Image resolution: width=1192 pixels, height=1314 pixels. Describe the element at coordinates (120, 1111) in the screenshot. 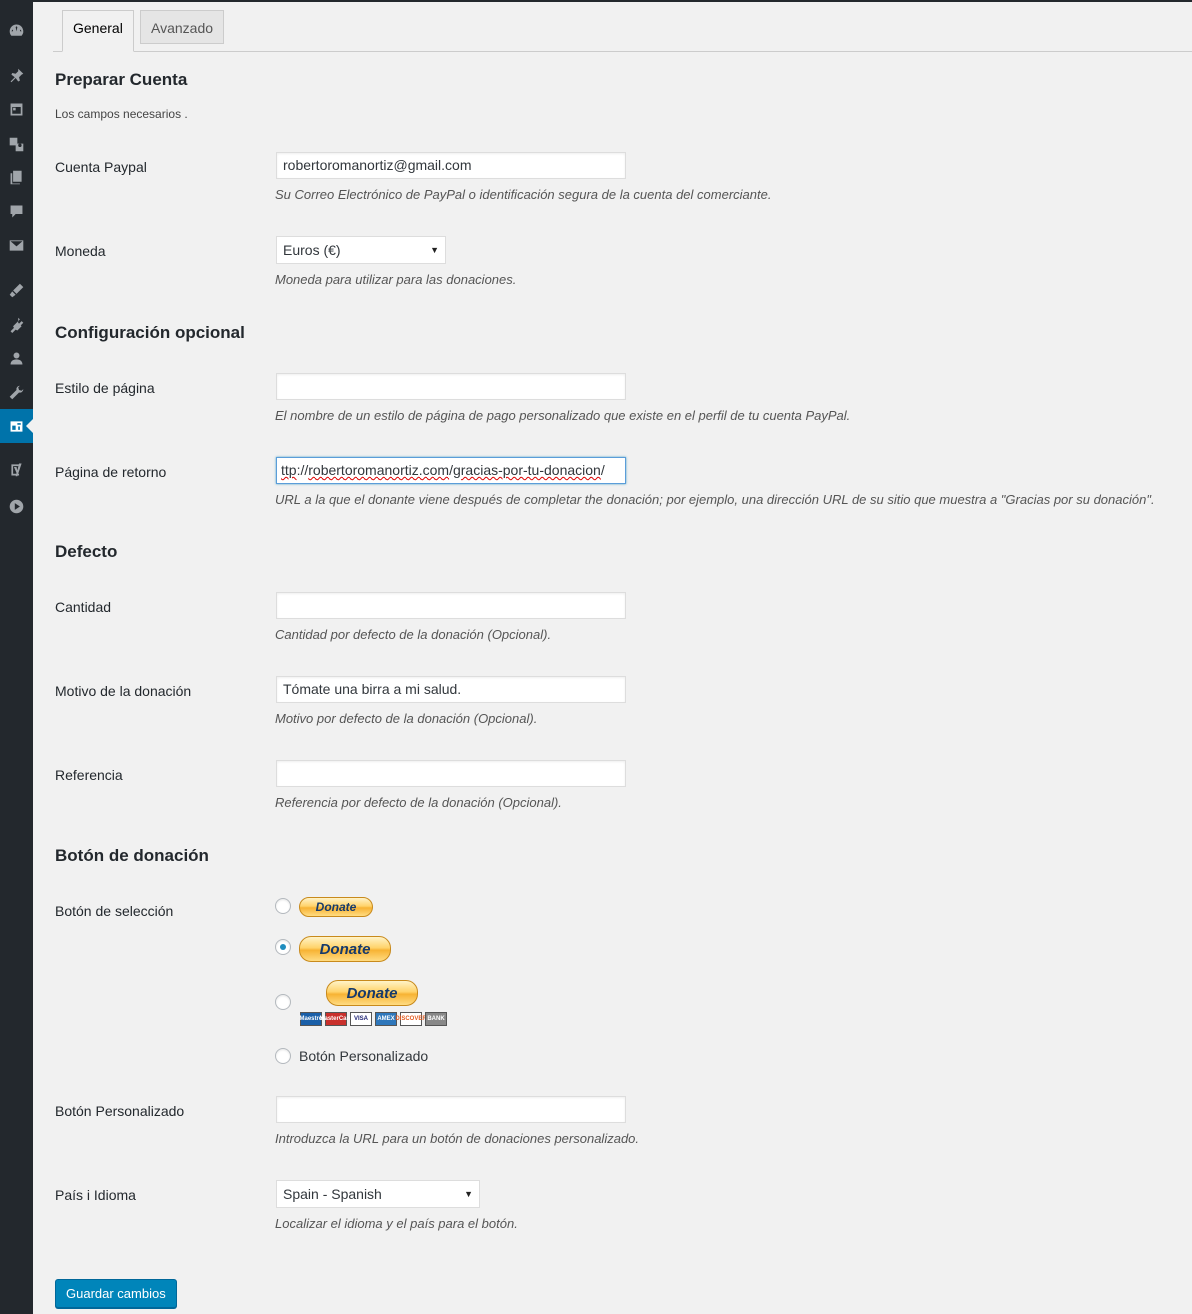

I see `custom-button-label: Botón Personalizado` at that location.